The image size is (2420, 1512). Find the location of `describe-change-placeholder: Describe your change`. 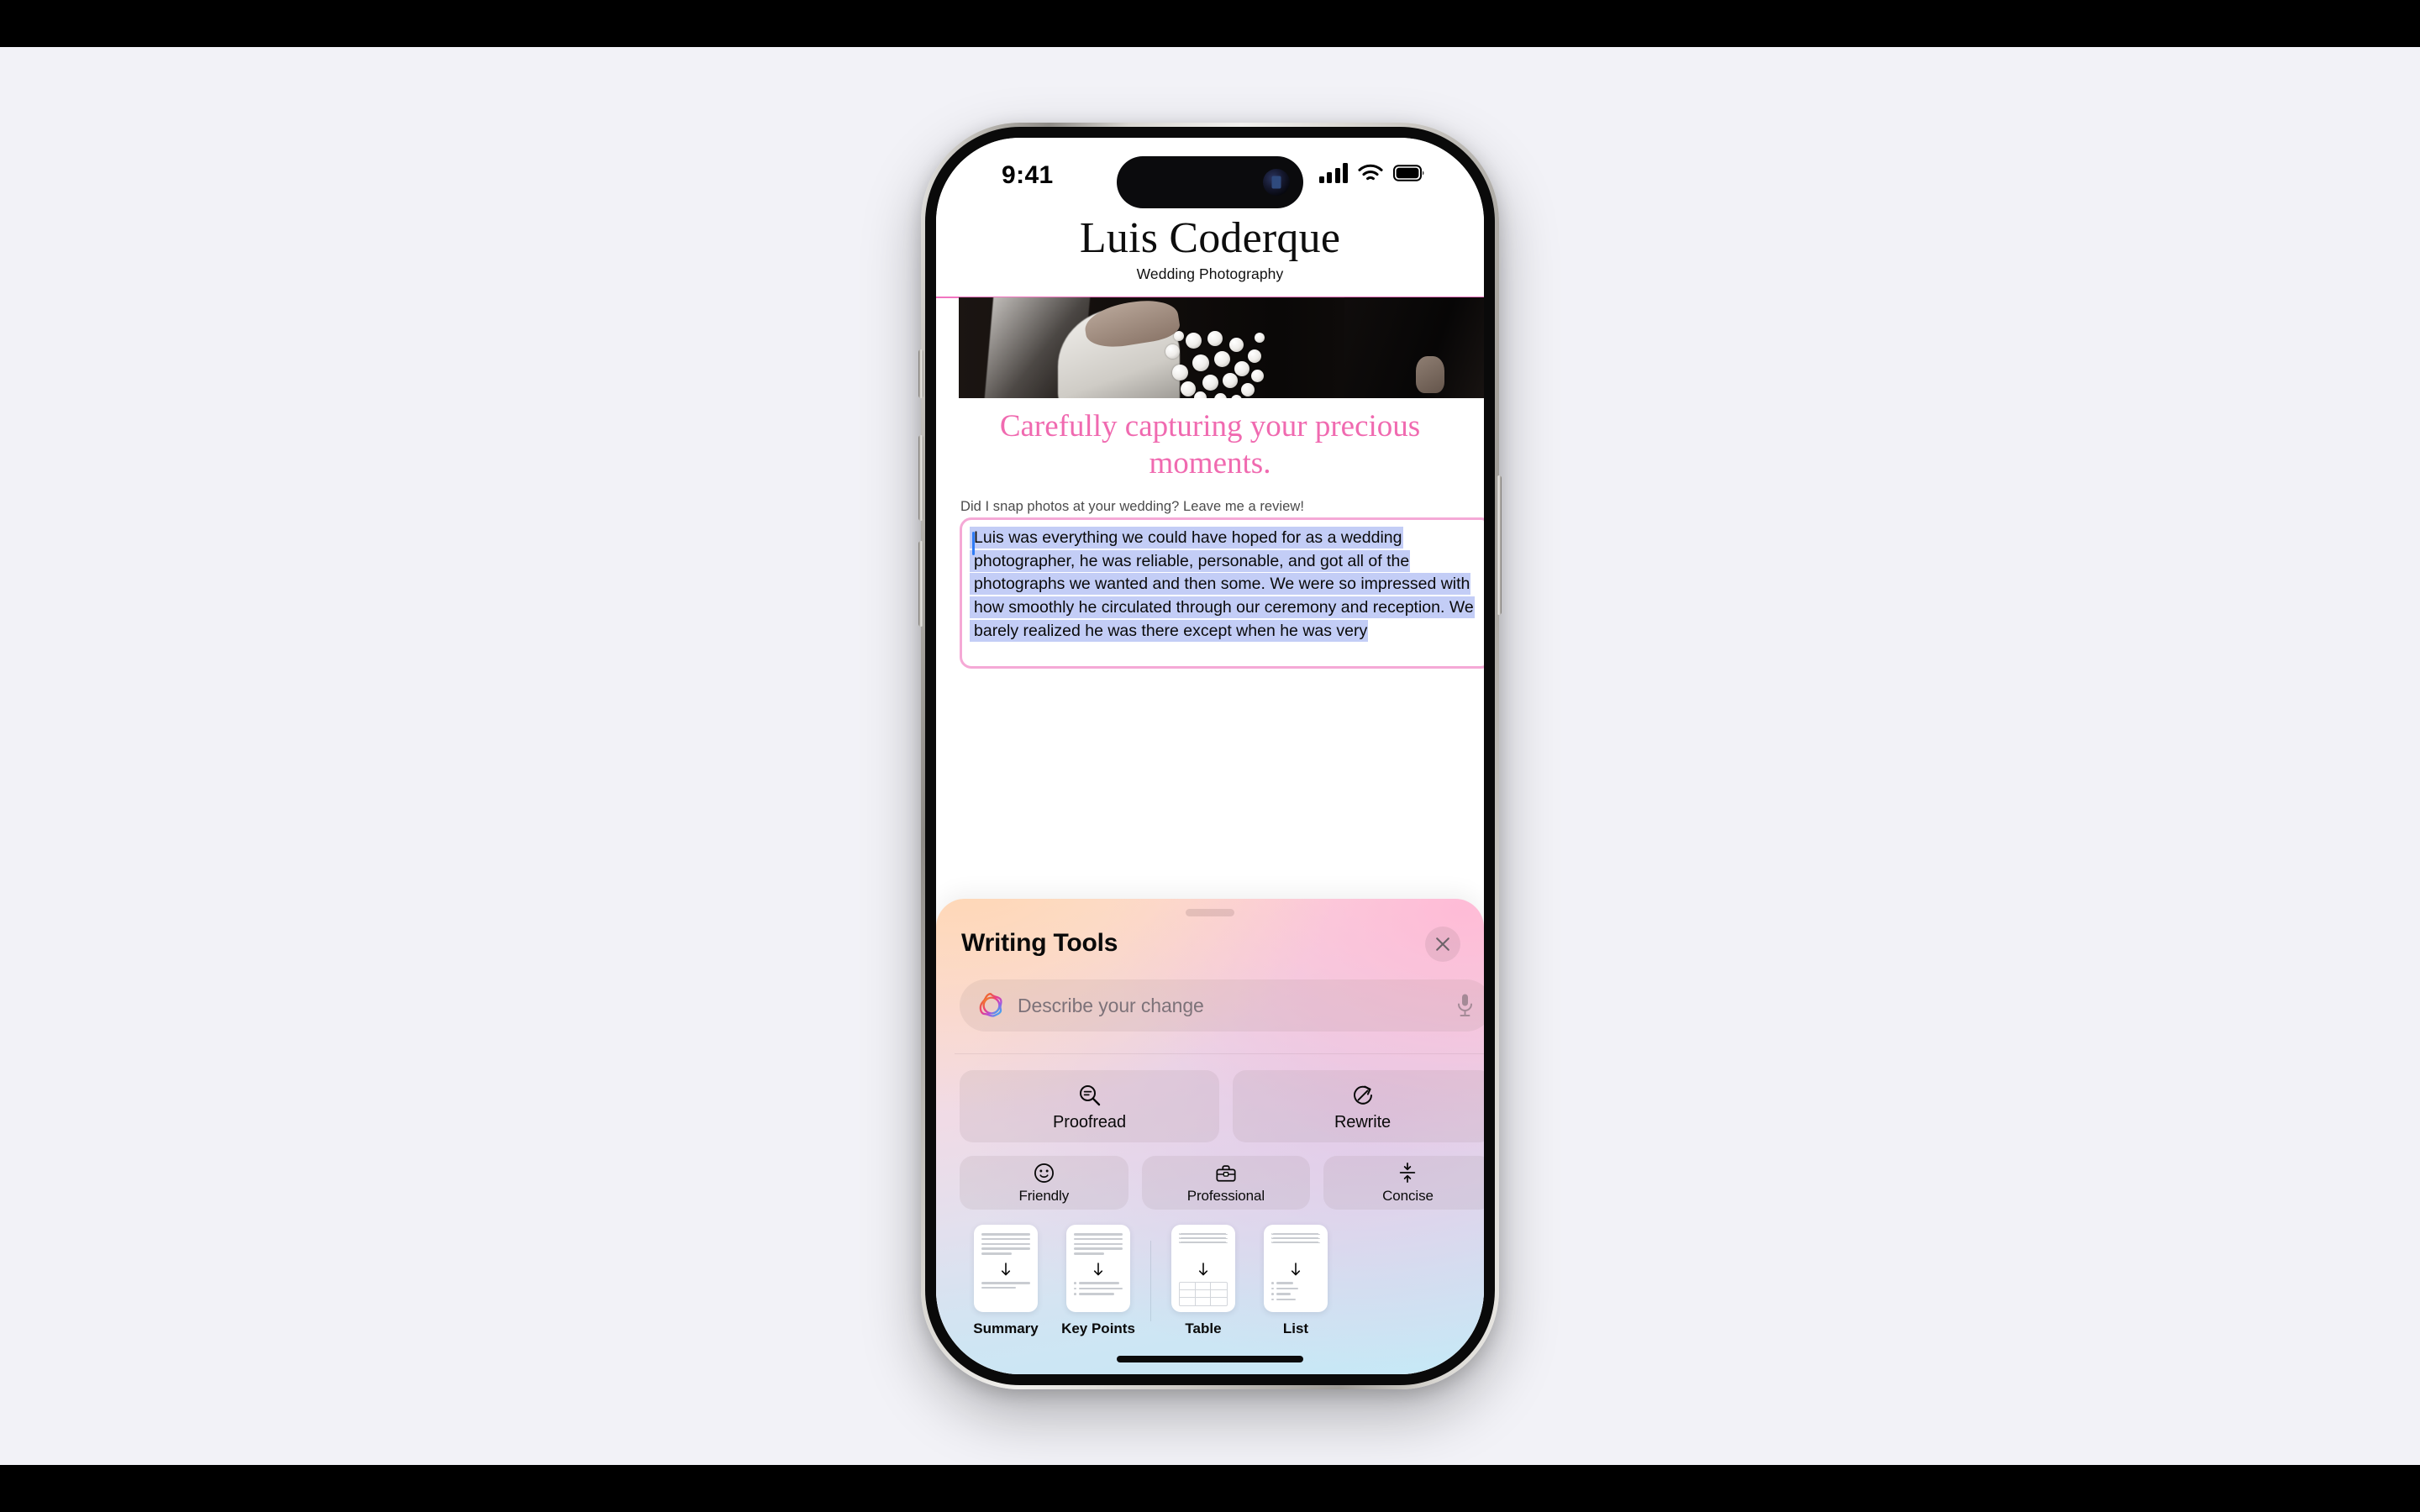

describe-change-placeholder: Describe your change is located at coordinates (1111, 1005).